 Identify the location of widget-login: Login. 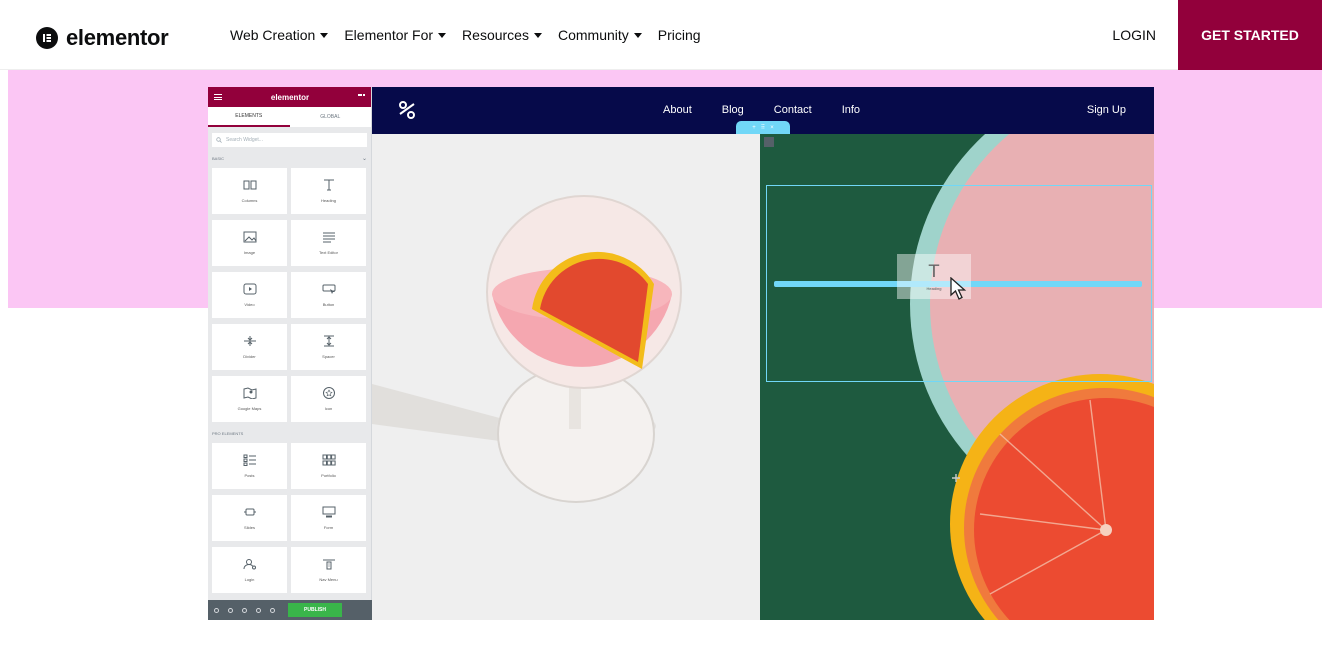
(249, 570).